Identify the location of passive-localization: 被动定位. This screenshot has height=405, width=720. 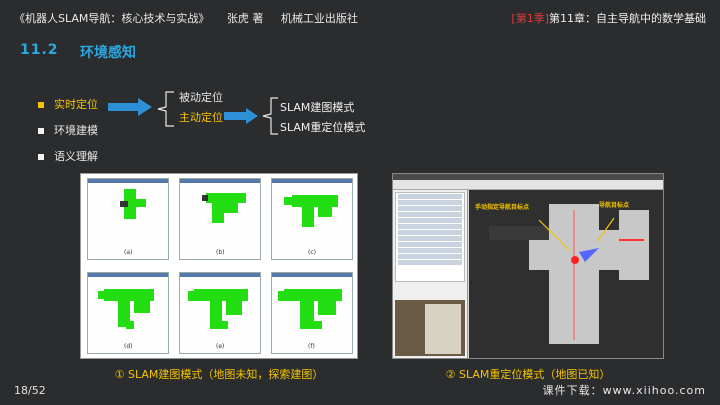
(201, 97).